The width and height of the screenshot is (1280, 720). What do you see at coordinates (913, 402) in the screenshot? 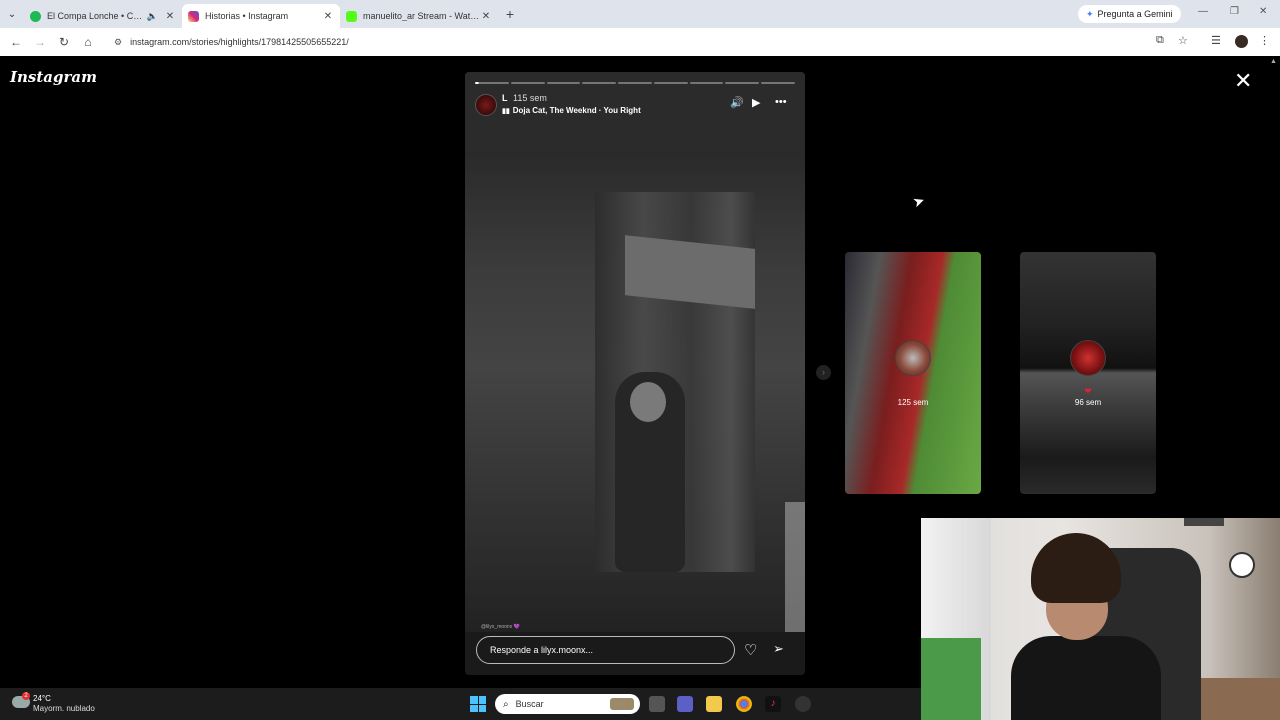
I see `highlight-time: 125 sem` at bounding box center [913, 402].